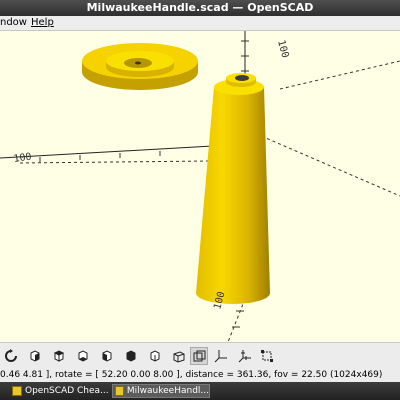  I want to click on x-axis-solid-left, so click(115, 151).